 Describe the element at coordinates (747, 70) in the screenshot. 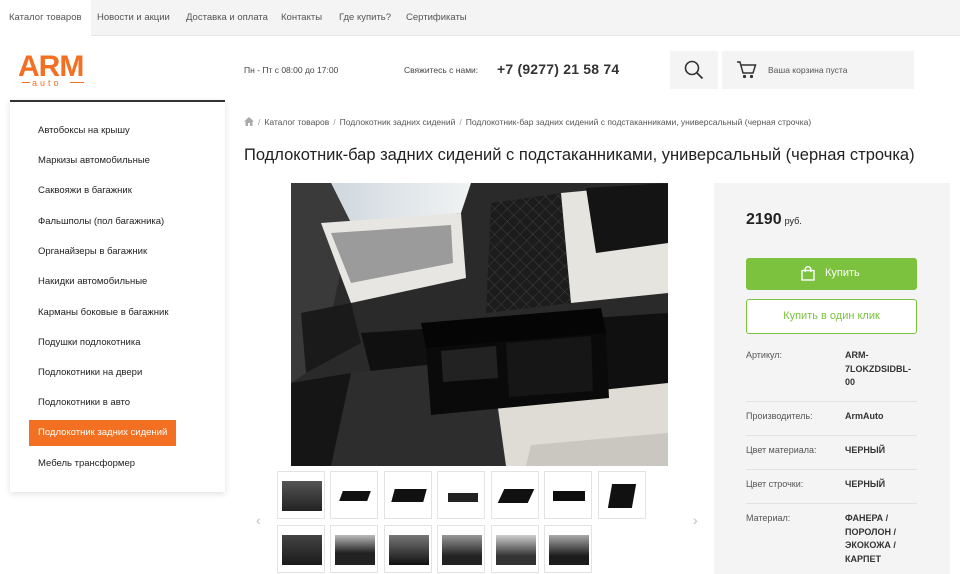

I see `cart-icon` at that location.